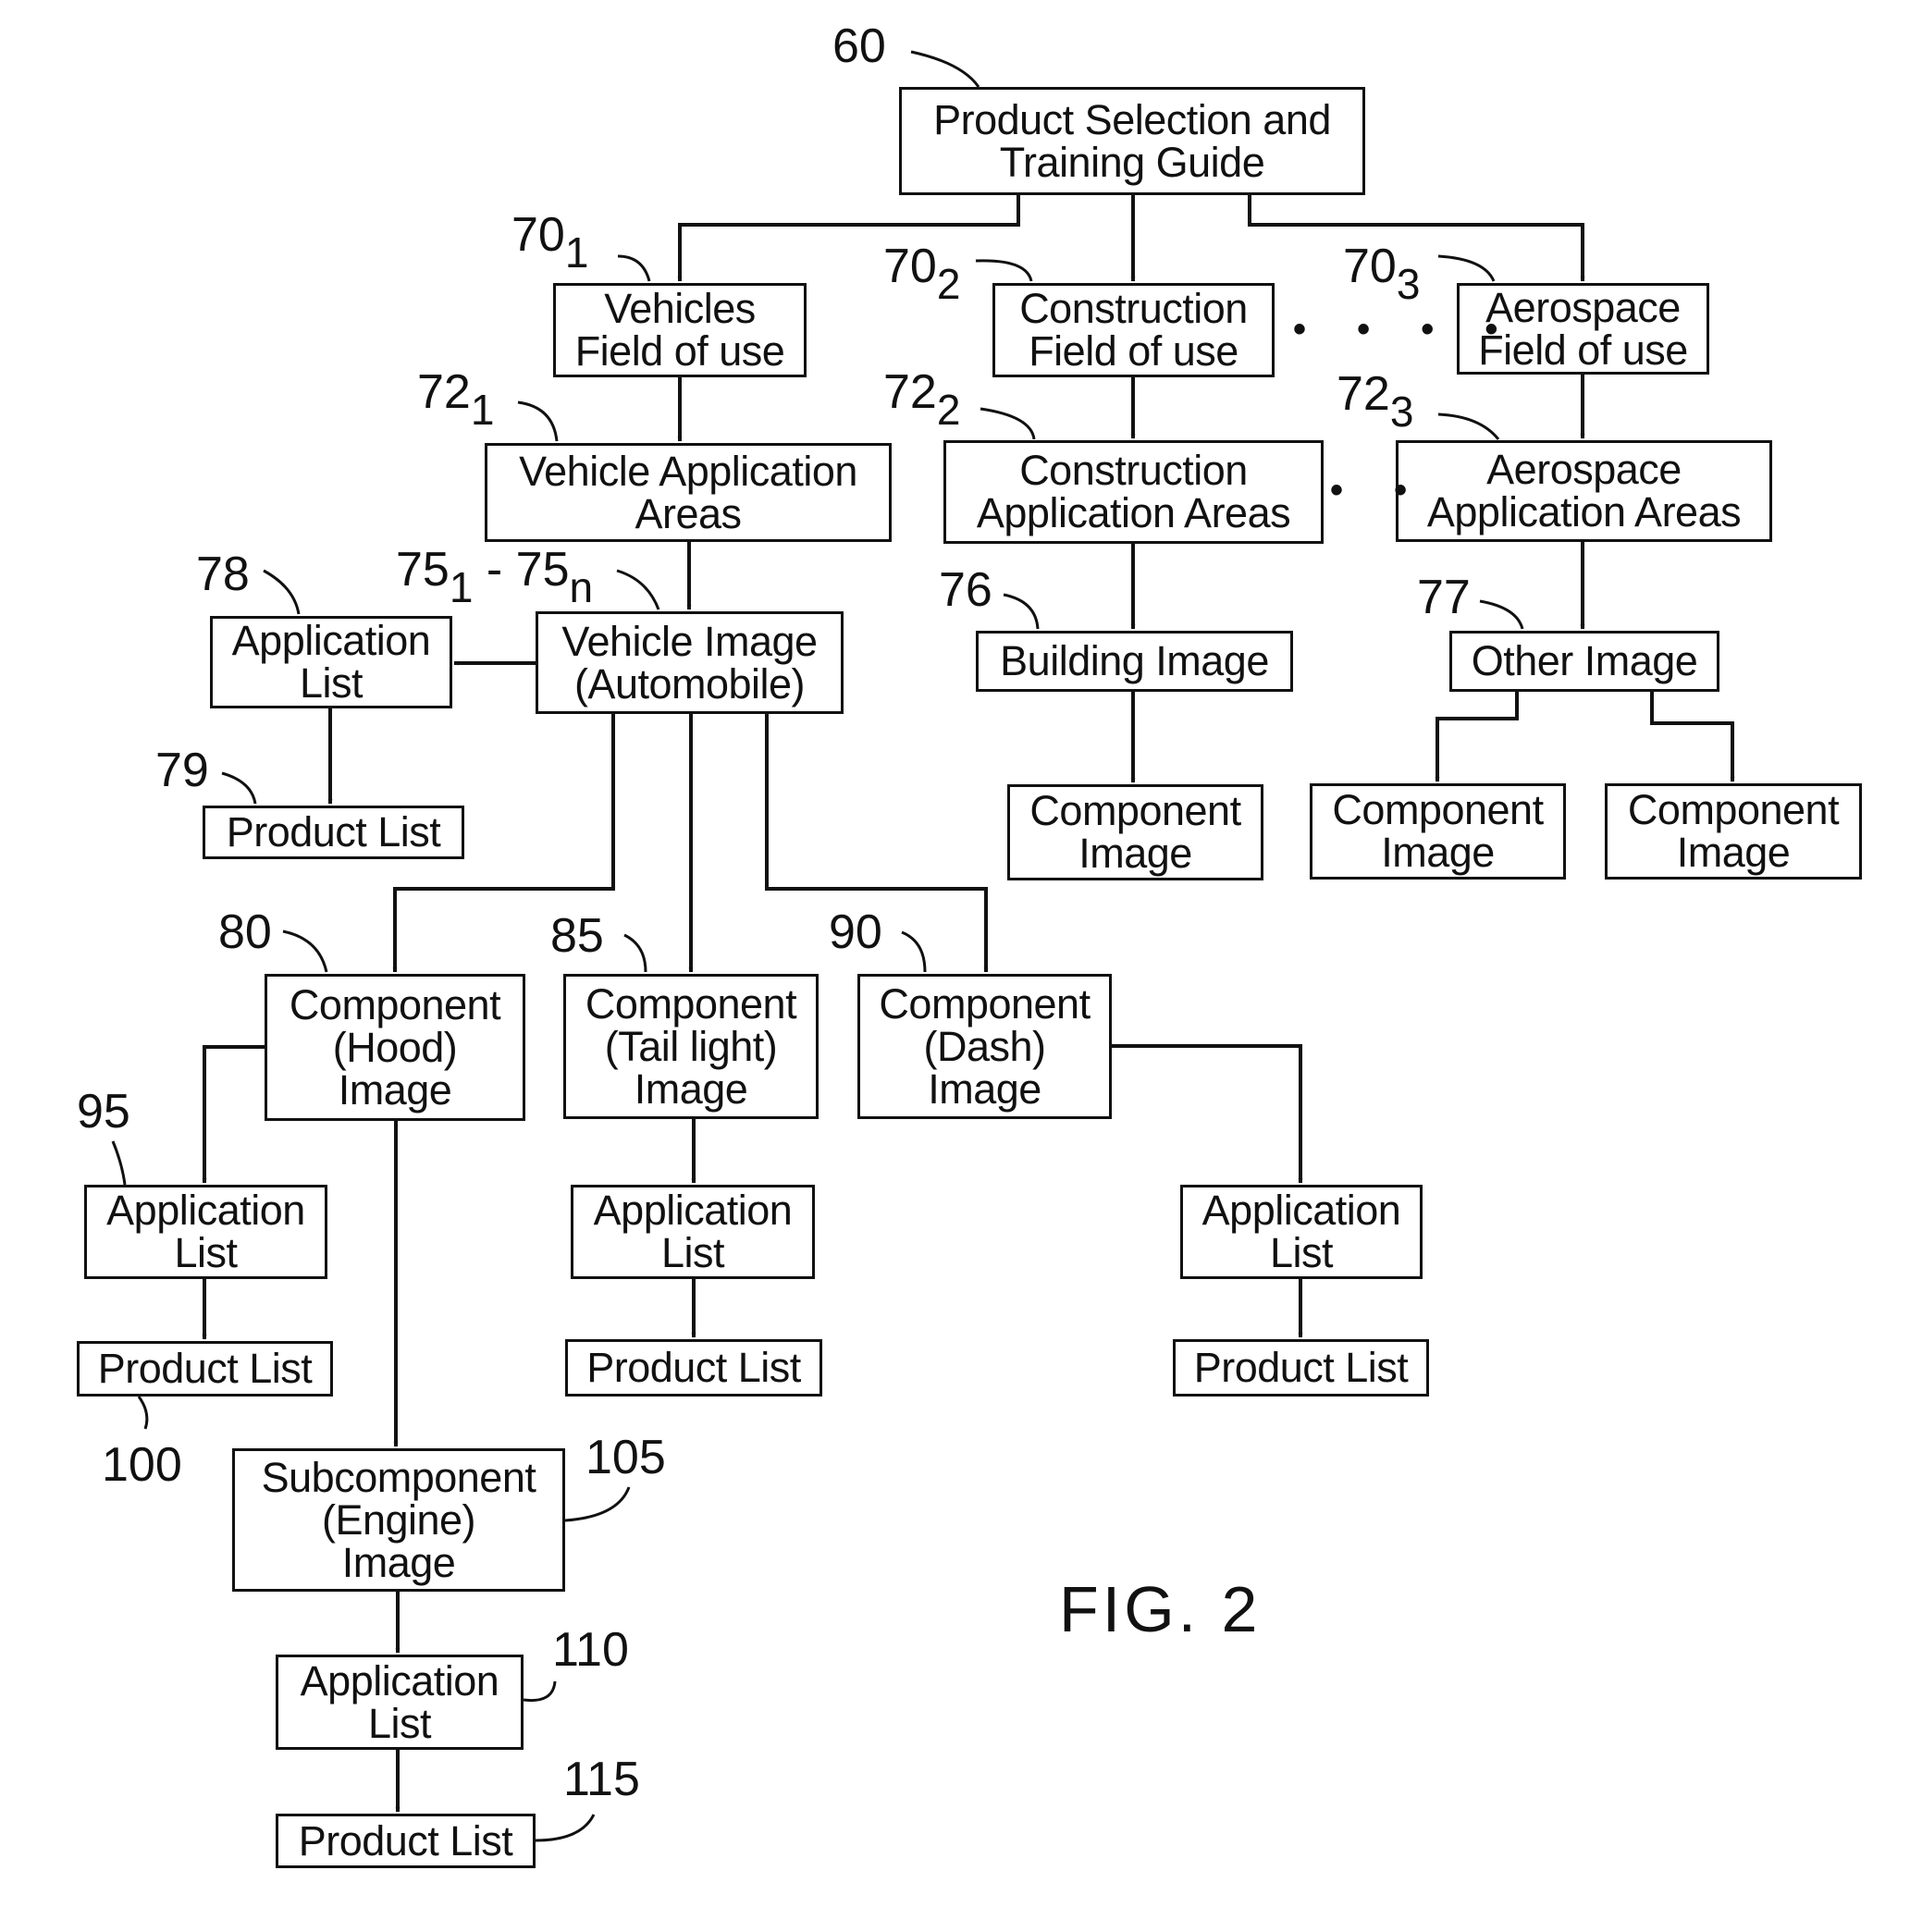 The height and width of the screenshot is (1932, 1910). What do you see at coordinates (1134, 662) in the screenshot?
I see `node-building-image: Building Image` at bounding box center [1134, 662].